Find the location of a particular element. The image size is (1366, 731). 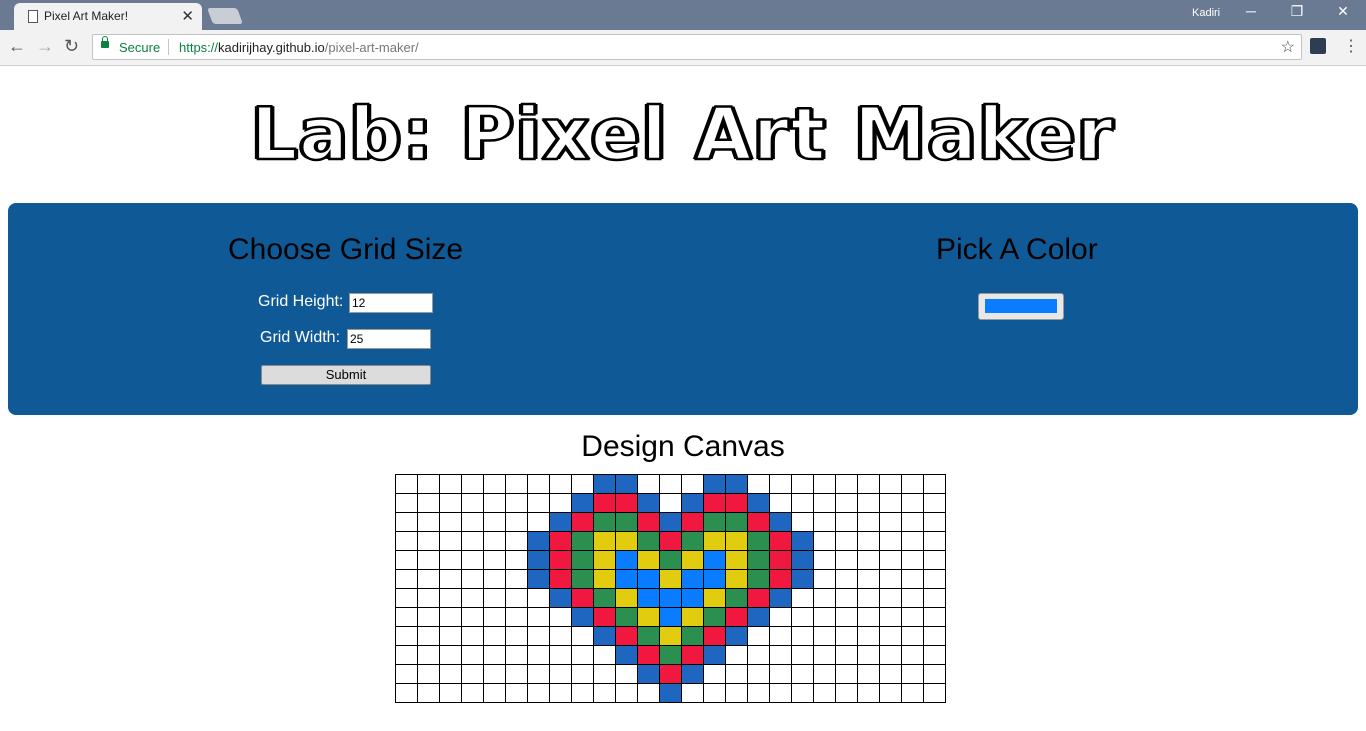

minimize-icon: ─ is located at coordinates (1251, 11).